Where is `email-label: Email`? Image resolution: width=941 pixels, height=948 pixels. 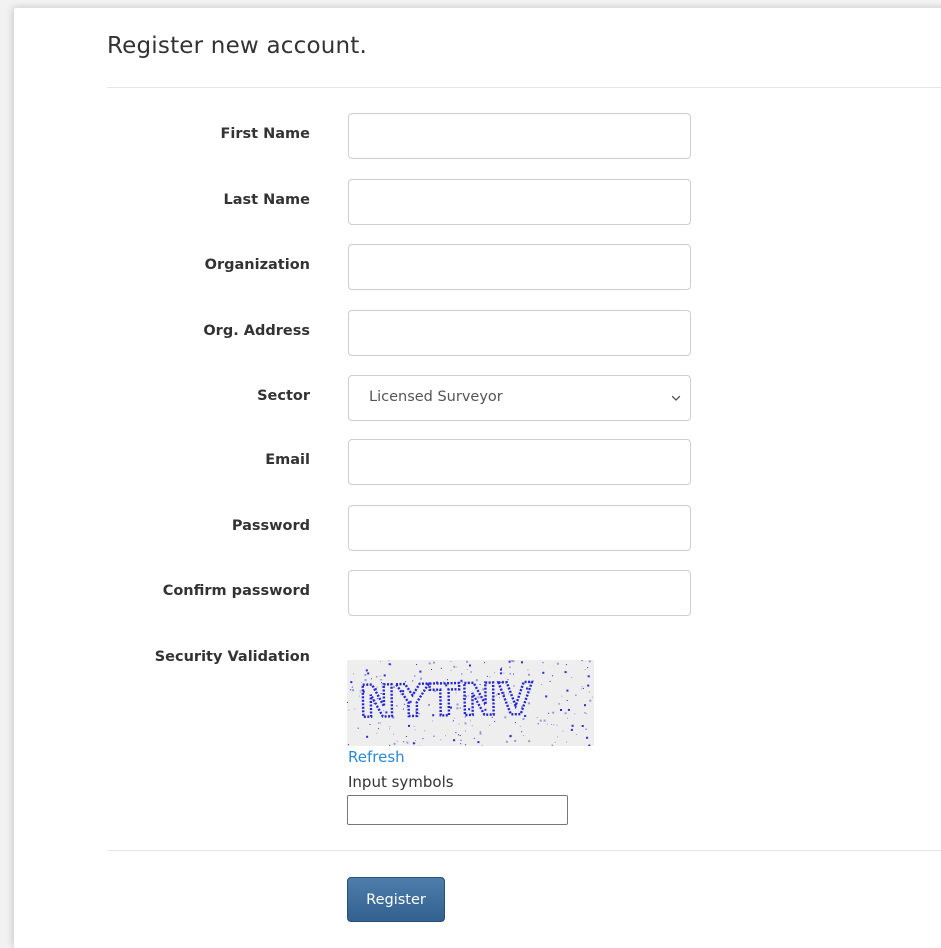 email-label: Email is located at coordinates (287, 460).